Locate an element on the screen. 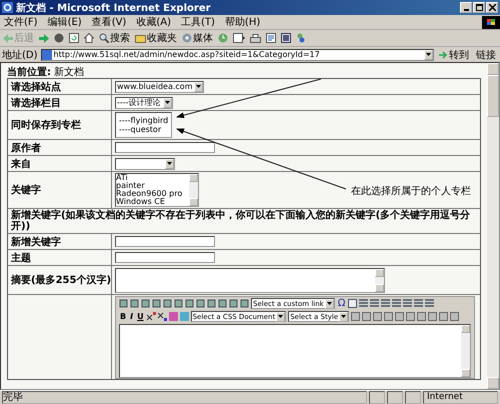 Image resolution: width=500 pixels, height=404 pixels. field-label: 同时保存到专栏 is located at coordinates (46, 125).